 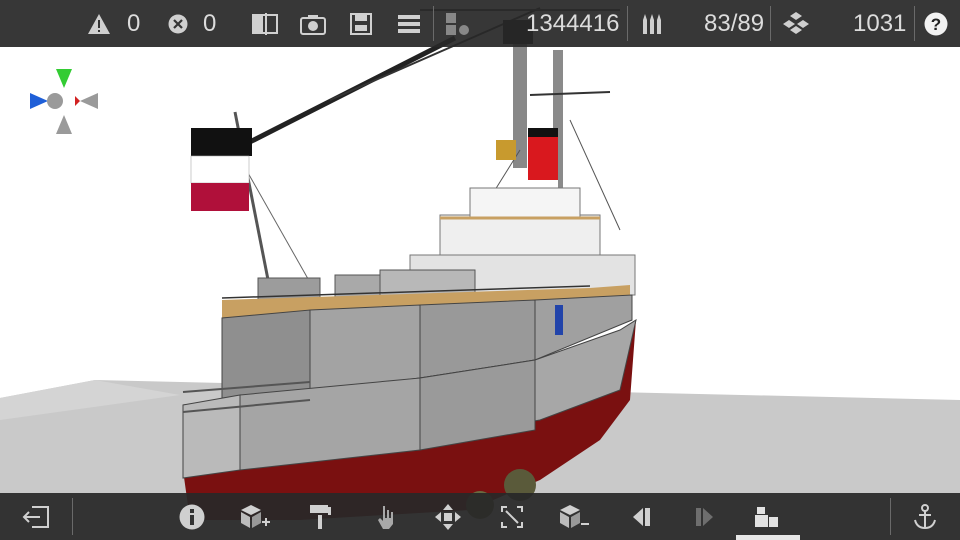 What do you see at coordinates (458, 23) in the screenshot?
I see `polygon-icon` at bounding box center [458, 23].